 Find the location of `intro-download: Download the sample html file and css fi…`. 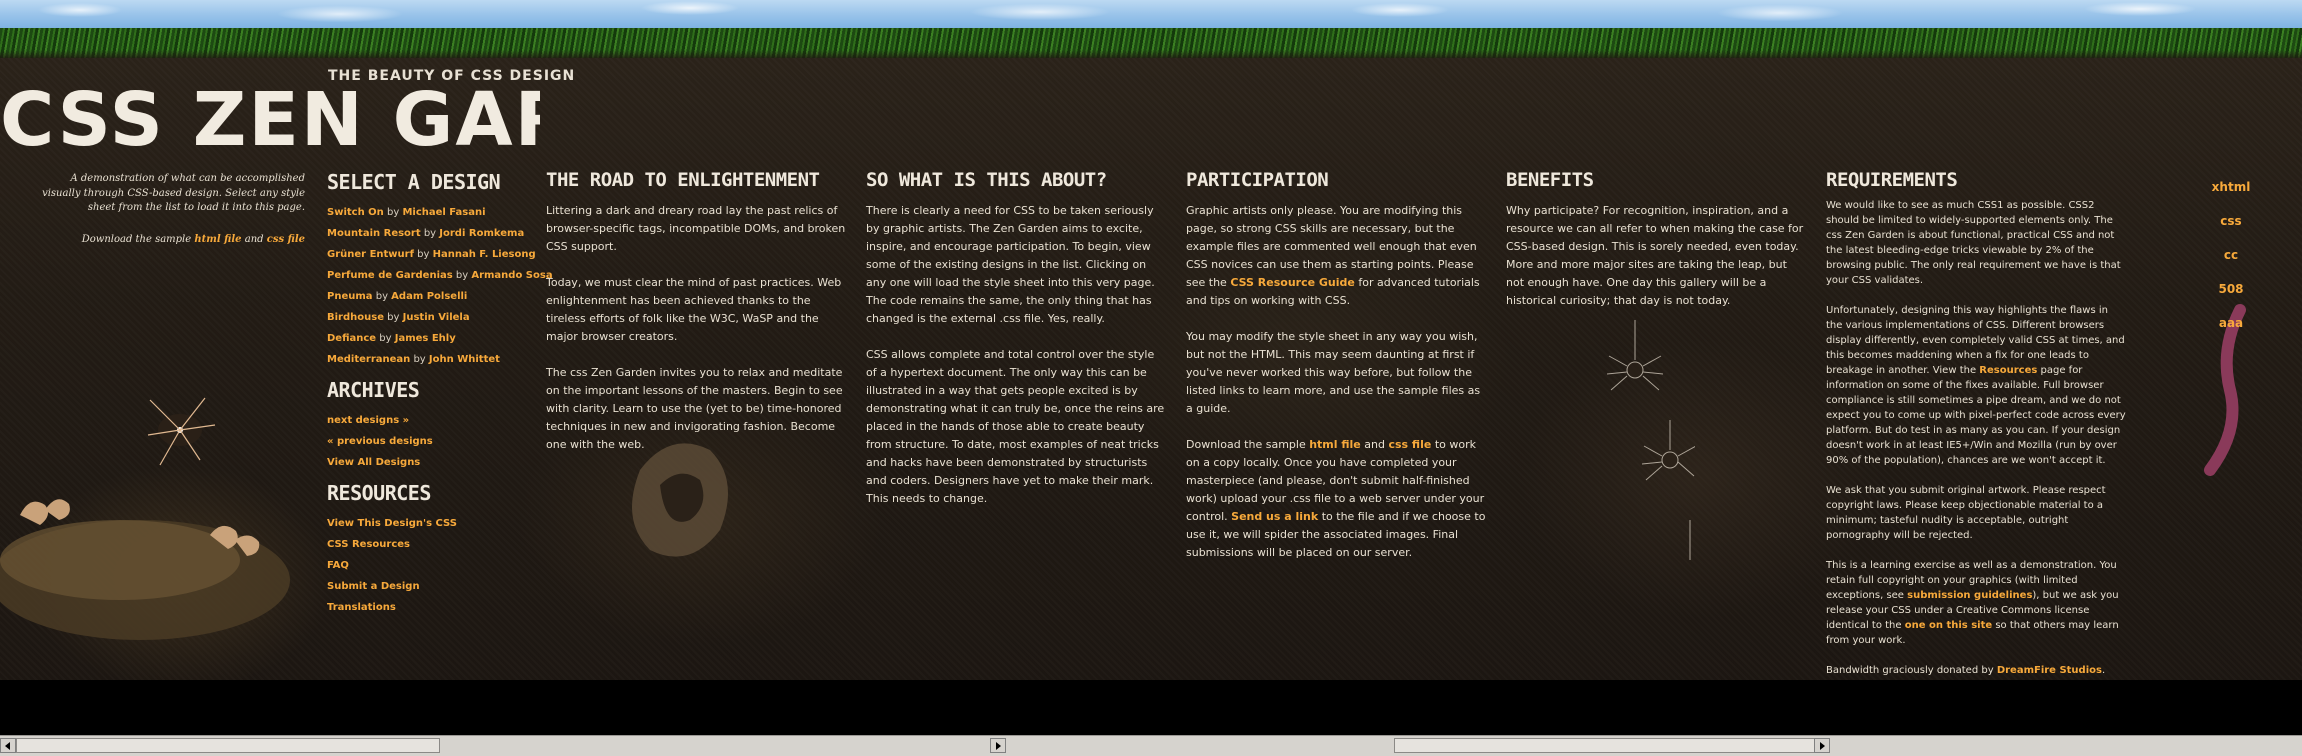

intro-download: Download the sample html file and css fi… is located at coordinates (172, 240).